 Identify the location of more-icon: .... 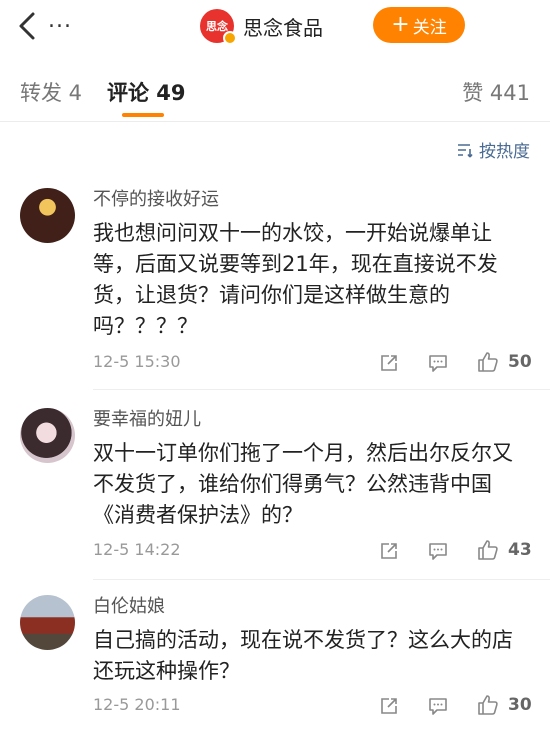
(60, 20).